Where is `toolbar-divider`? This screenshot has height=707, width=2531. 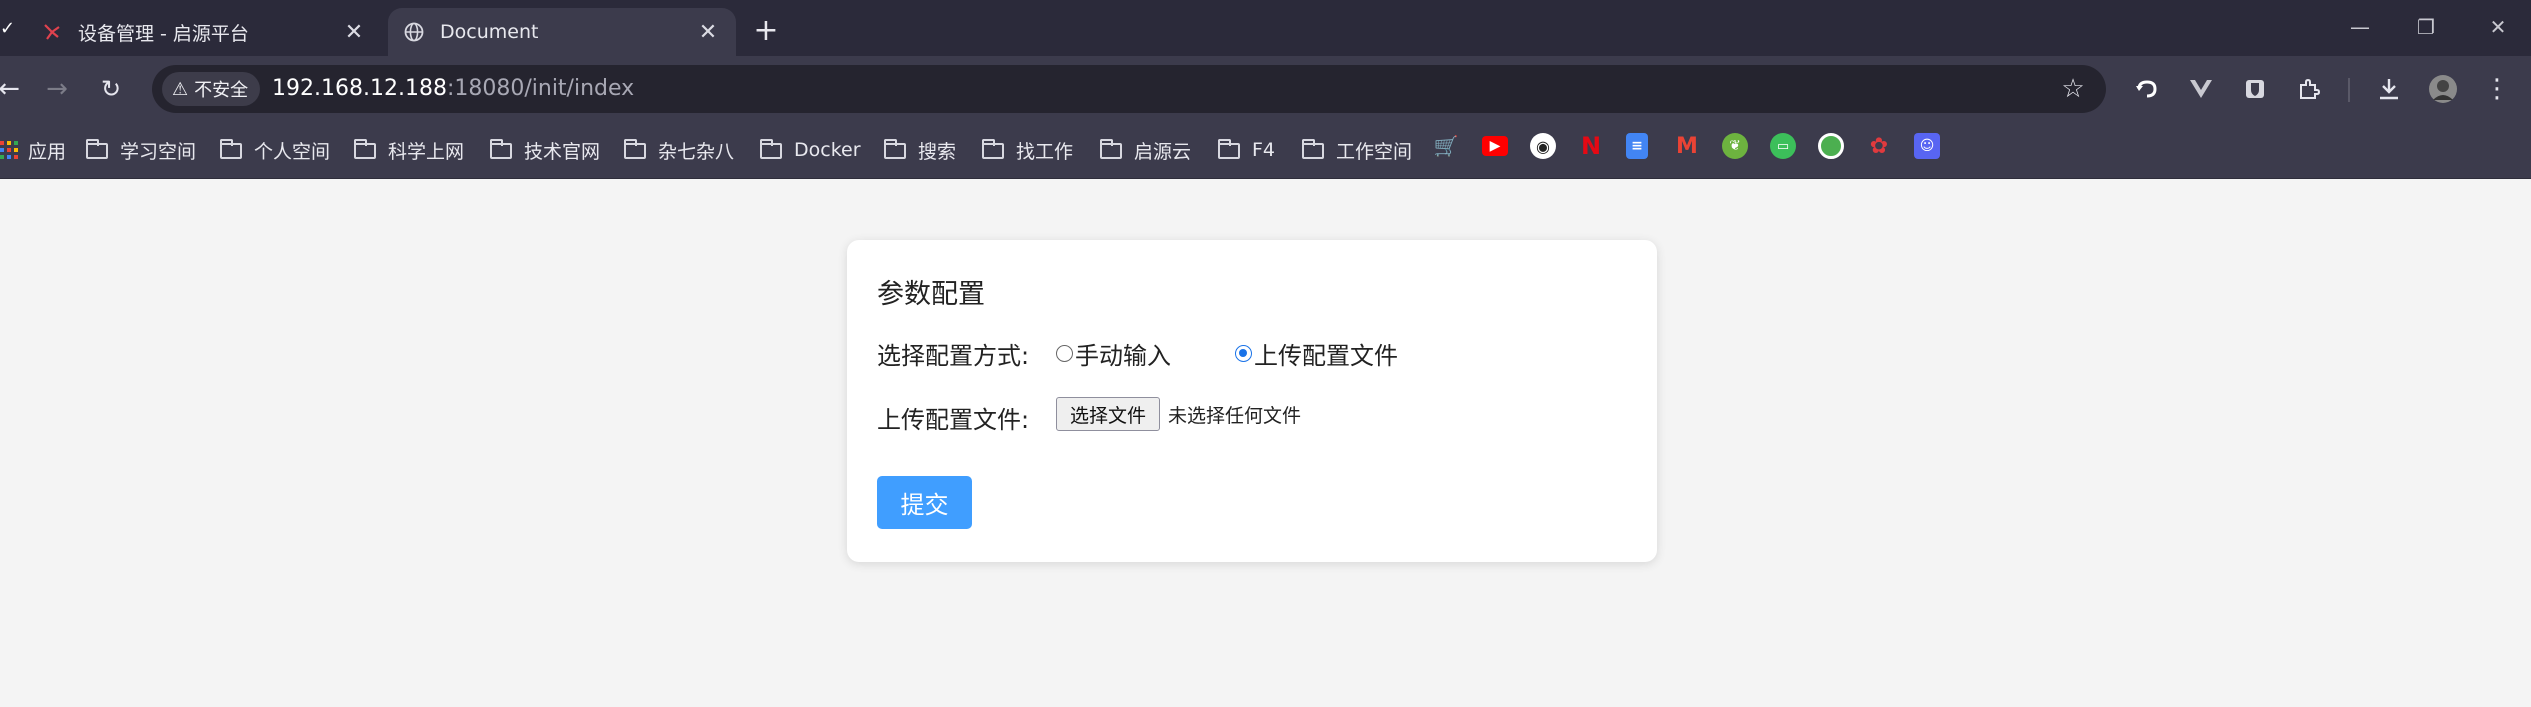
toolbar-divider is located at coordinates (2349, 90).